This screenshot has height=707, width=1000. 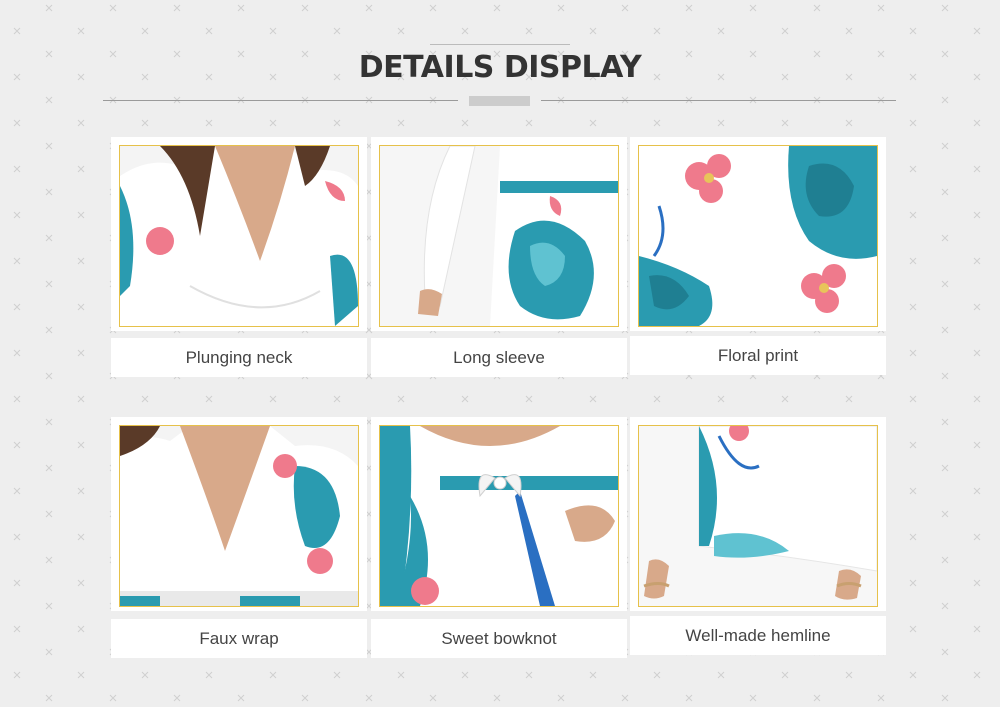 I want to click on detail-card-floral-print, so click(x=758, y=234).